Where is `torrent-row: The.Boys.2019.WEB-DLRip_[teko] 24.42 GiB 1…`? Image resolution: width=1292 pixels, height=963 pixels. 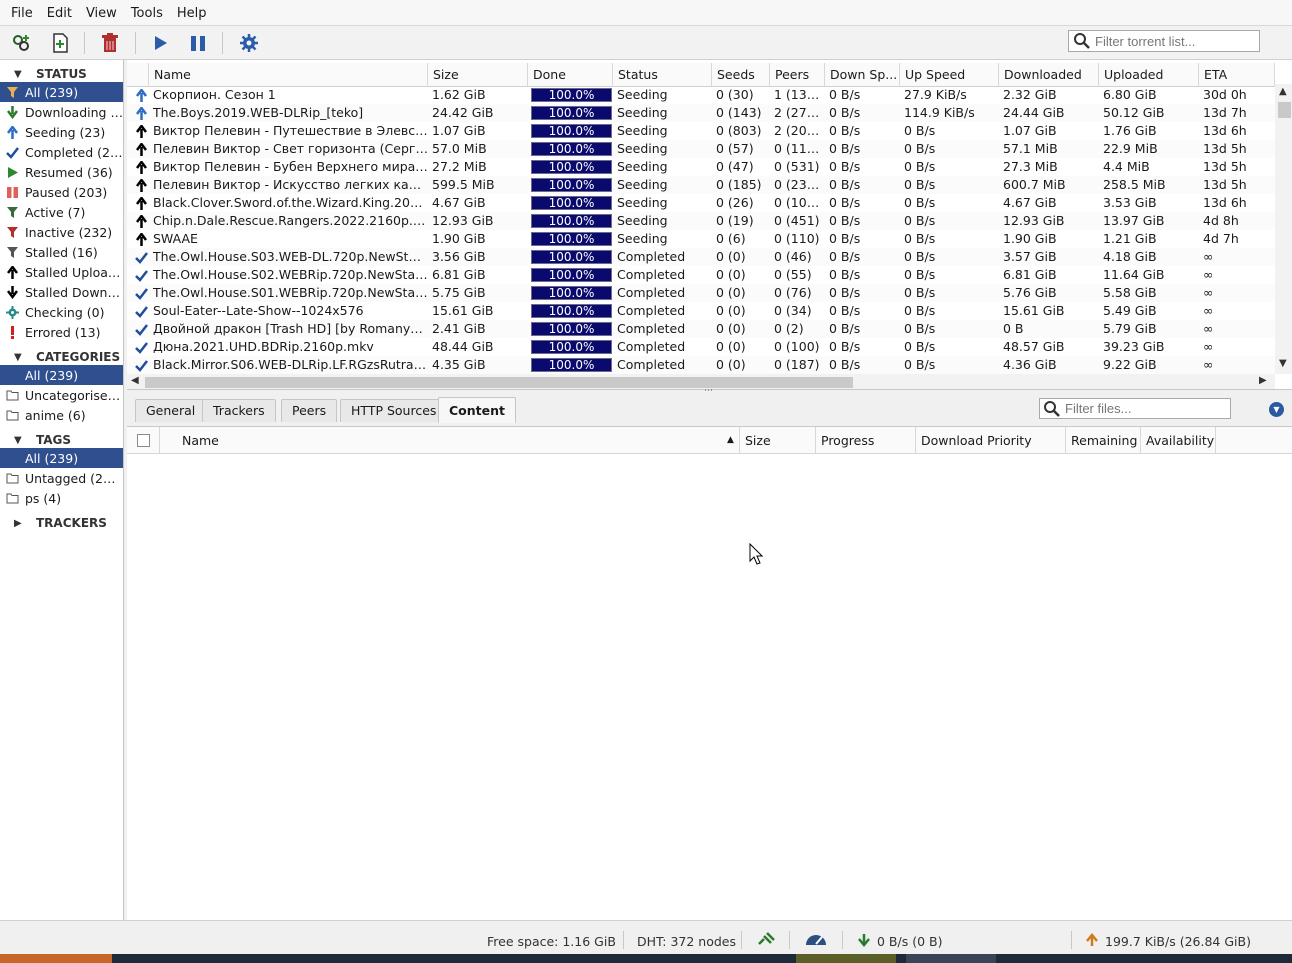 torrent-row: The.Boys.2019.WEB-DLRip_[teko] 24.42 GiB 1… is located at coordinates (701, 113).